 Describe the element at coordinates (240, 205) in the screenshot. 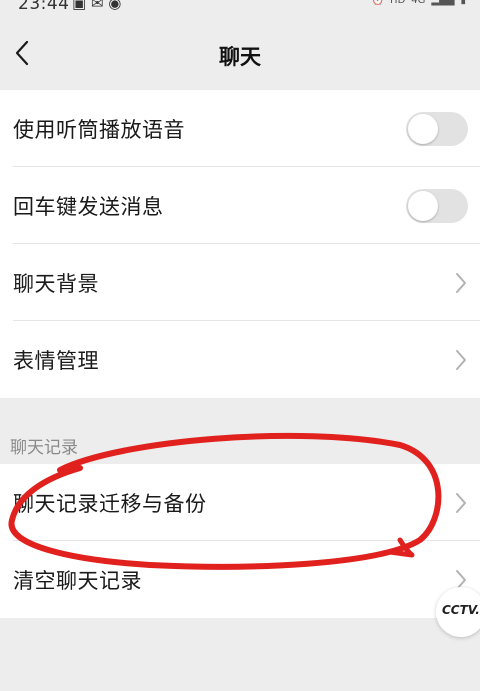

I see `setting-enter-to-send: 回车键发送消息` at that location.